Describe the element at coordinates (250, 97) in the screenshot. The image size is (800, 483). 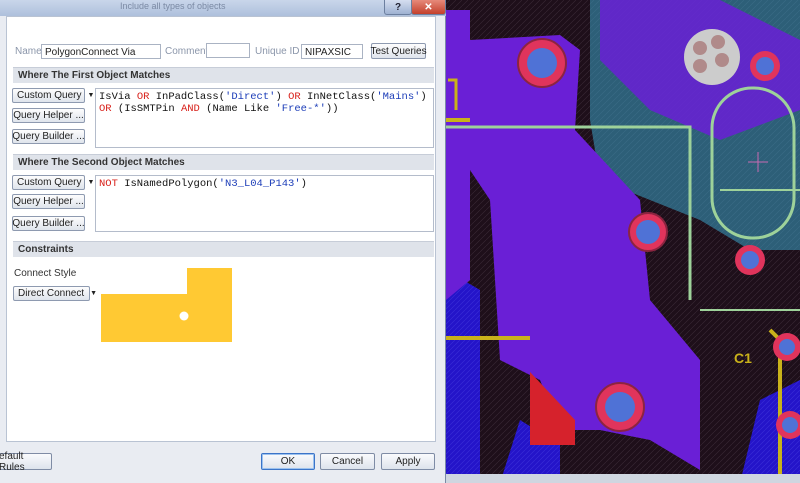
I see `query-token: 'Direct'` at that location.